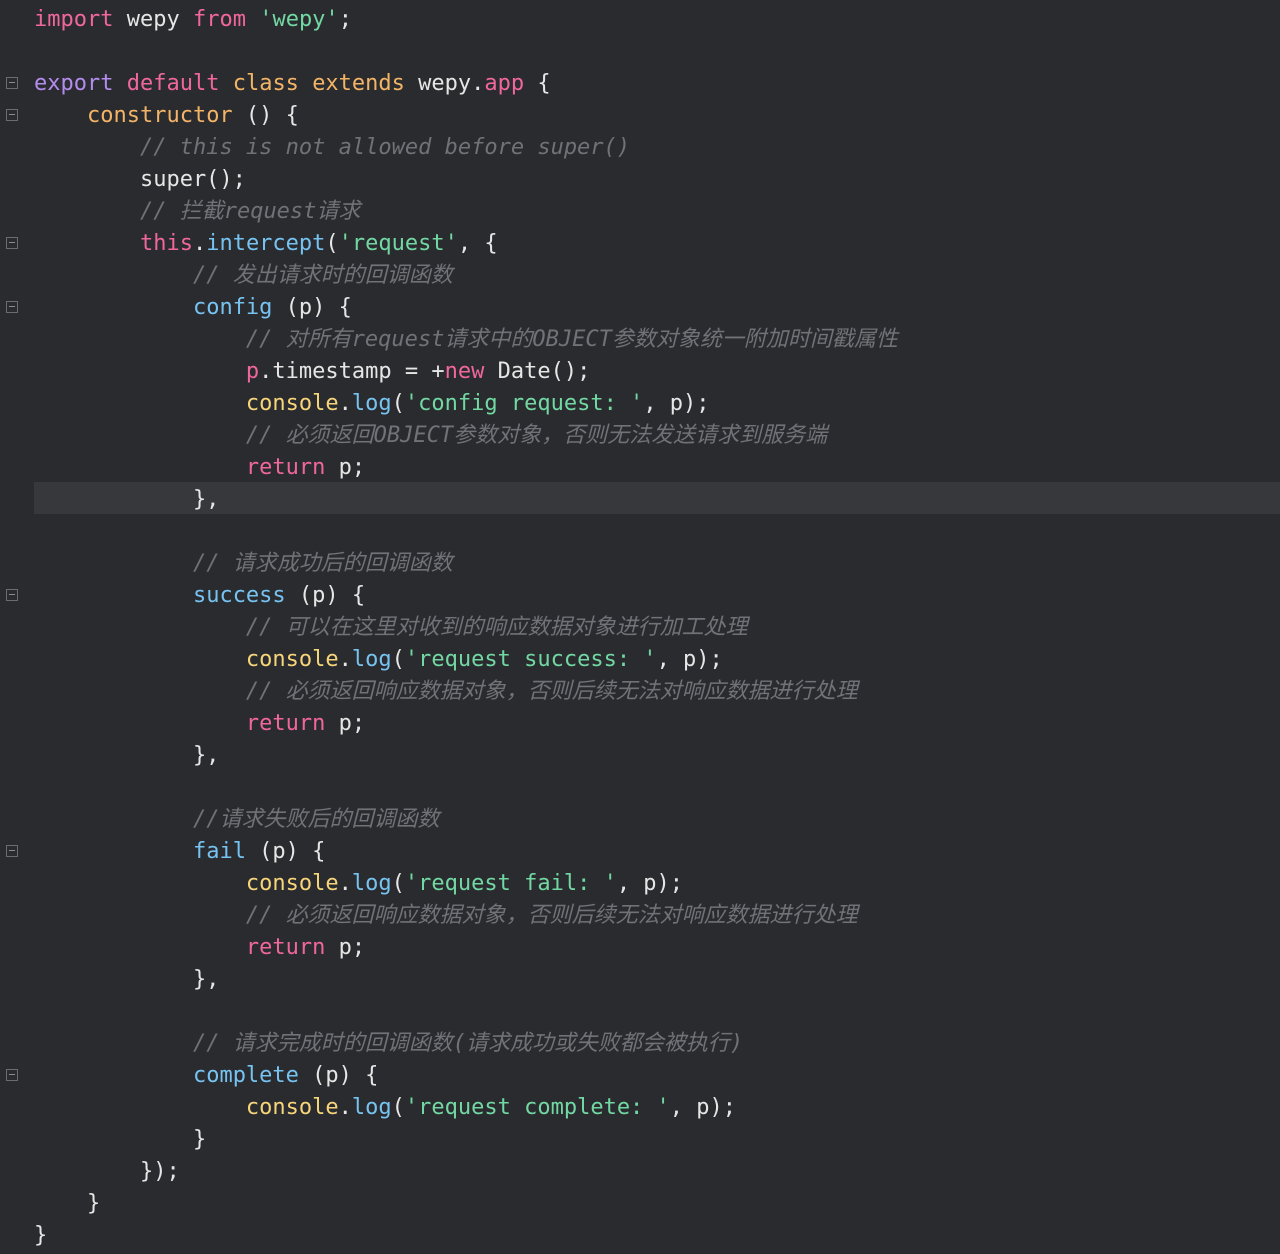 This screenshot has height=1254, width=1280. What do you see at coordinates (657, 498) in the screenshot?
I see `current-line-highlight` at bounding box center [657, 498].